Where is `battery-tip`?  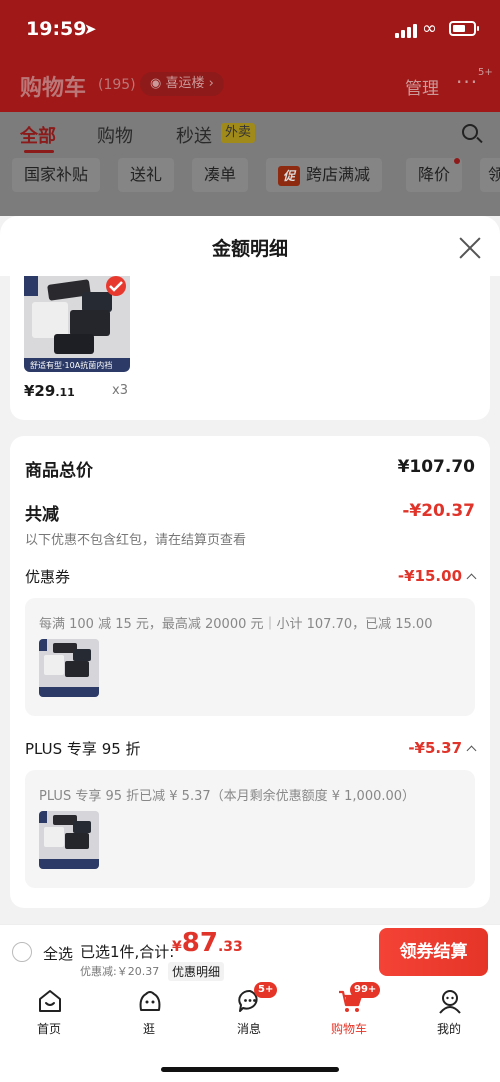 battery-tip is located at coordinates (478, 28).